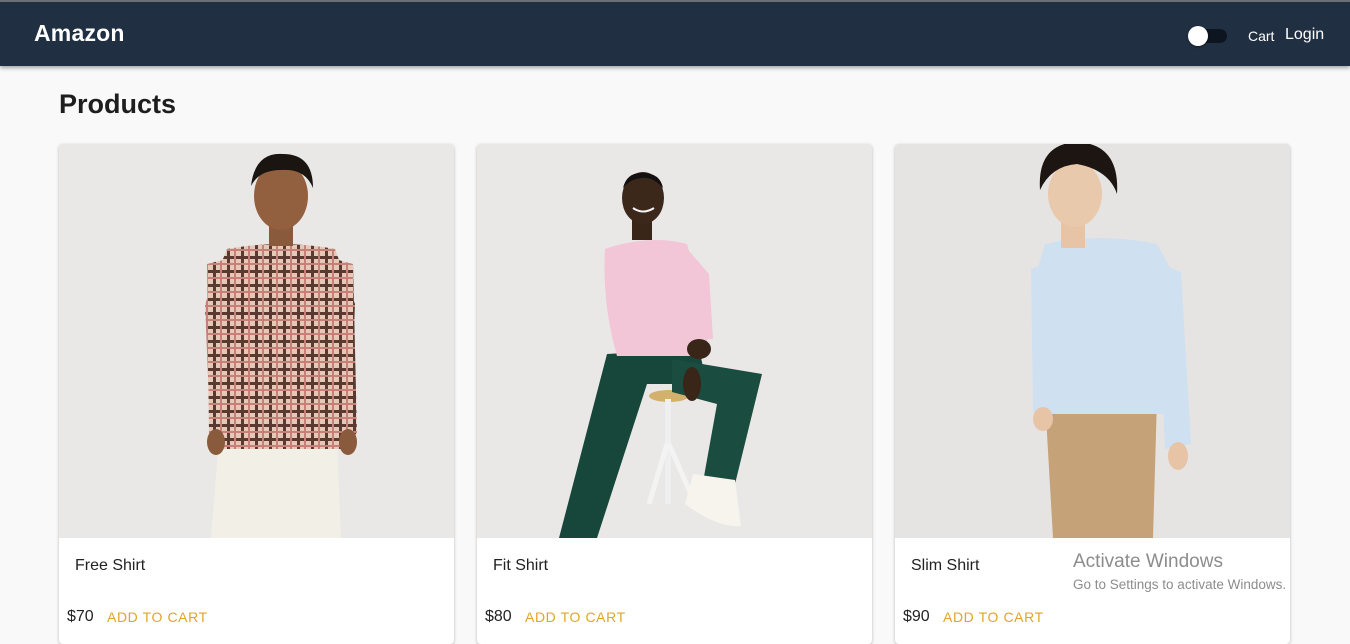 This screenshot has width=1350, height=644. I want to click on product-price: $70, so click(80, 616).